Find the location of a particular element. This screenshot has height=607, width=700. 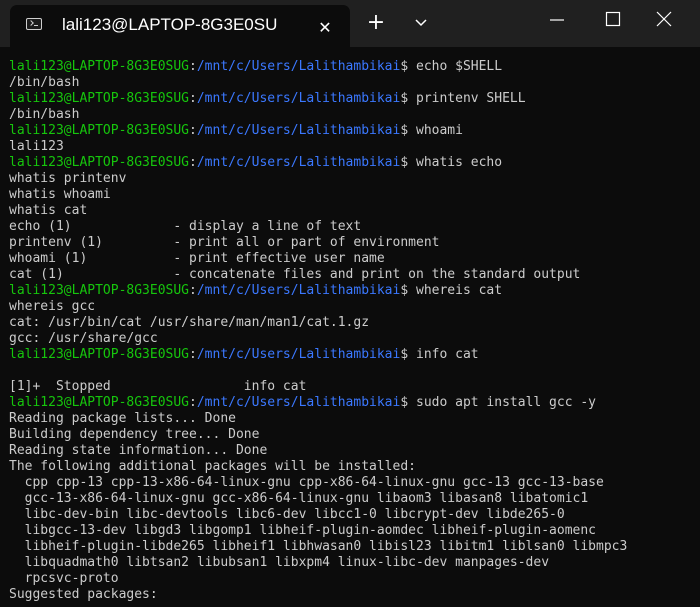

terminal-icon is located at coordinates (34, 24).